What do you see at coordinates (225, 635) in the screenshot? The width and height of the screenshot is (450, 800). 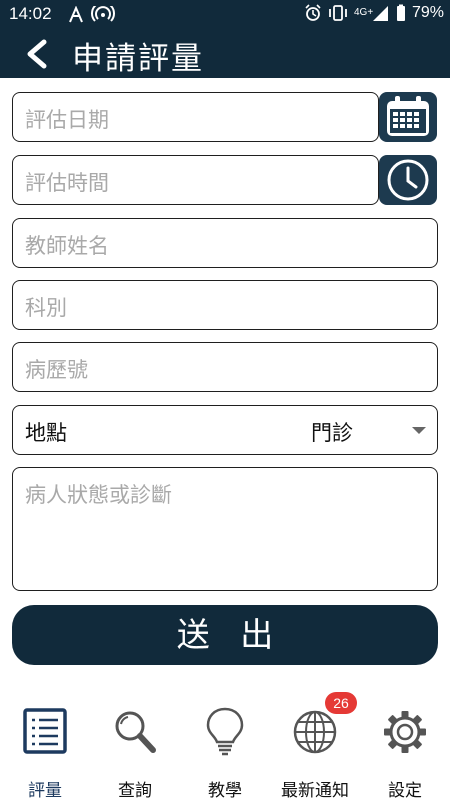 I see `submit-button: 送 出` at bounding box center [225, 635].